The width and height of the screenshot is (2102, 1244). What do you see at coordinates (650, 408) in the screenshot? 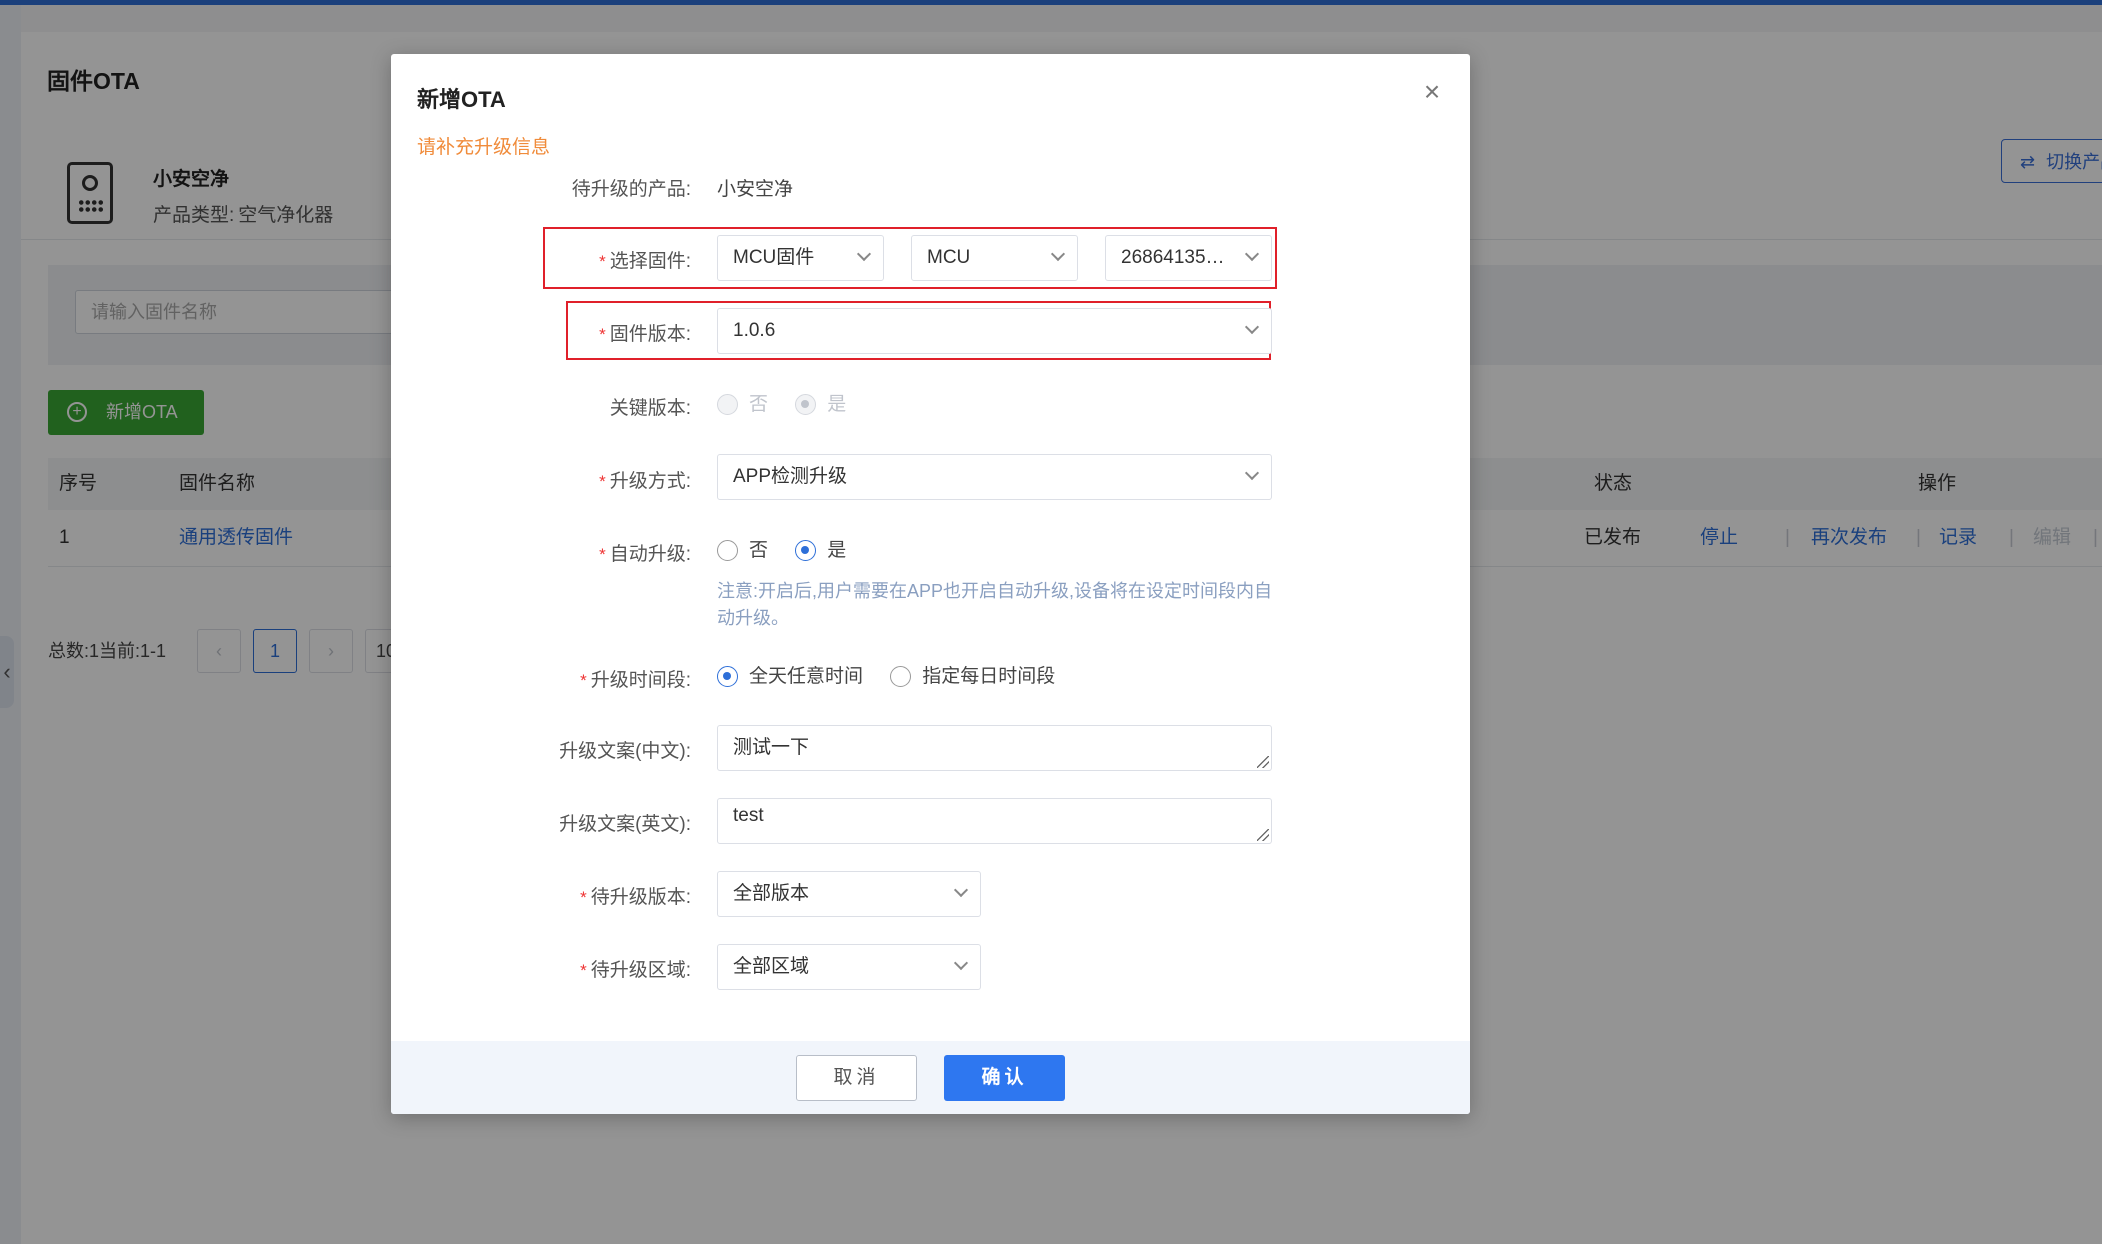
I see `key-version-label: 关键版本:` at bounding box center [650, 408].